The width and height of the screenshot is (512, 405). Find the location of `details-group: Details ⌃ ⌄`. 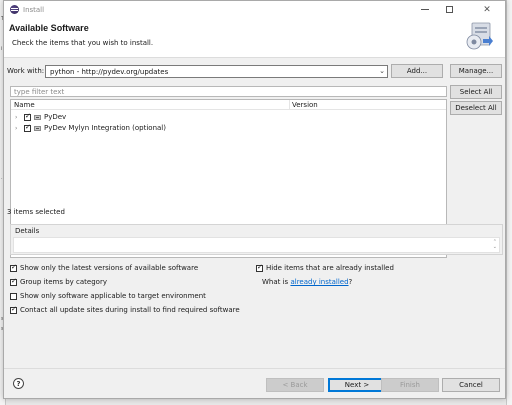

details-group: Details ⌃ ⌄ is located at coordinates (256, 239).